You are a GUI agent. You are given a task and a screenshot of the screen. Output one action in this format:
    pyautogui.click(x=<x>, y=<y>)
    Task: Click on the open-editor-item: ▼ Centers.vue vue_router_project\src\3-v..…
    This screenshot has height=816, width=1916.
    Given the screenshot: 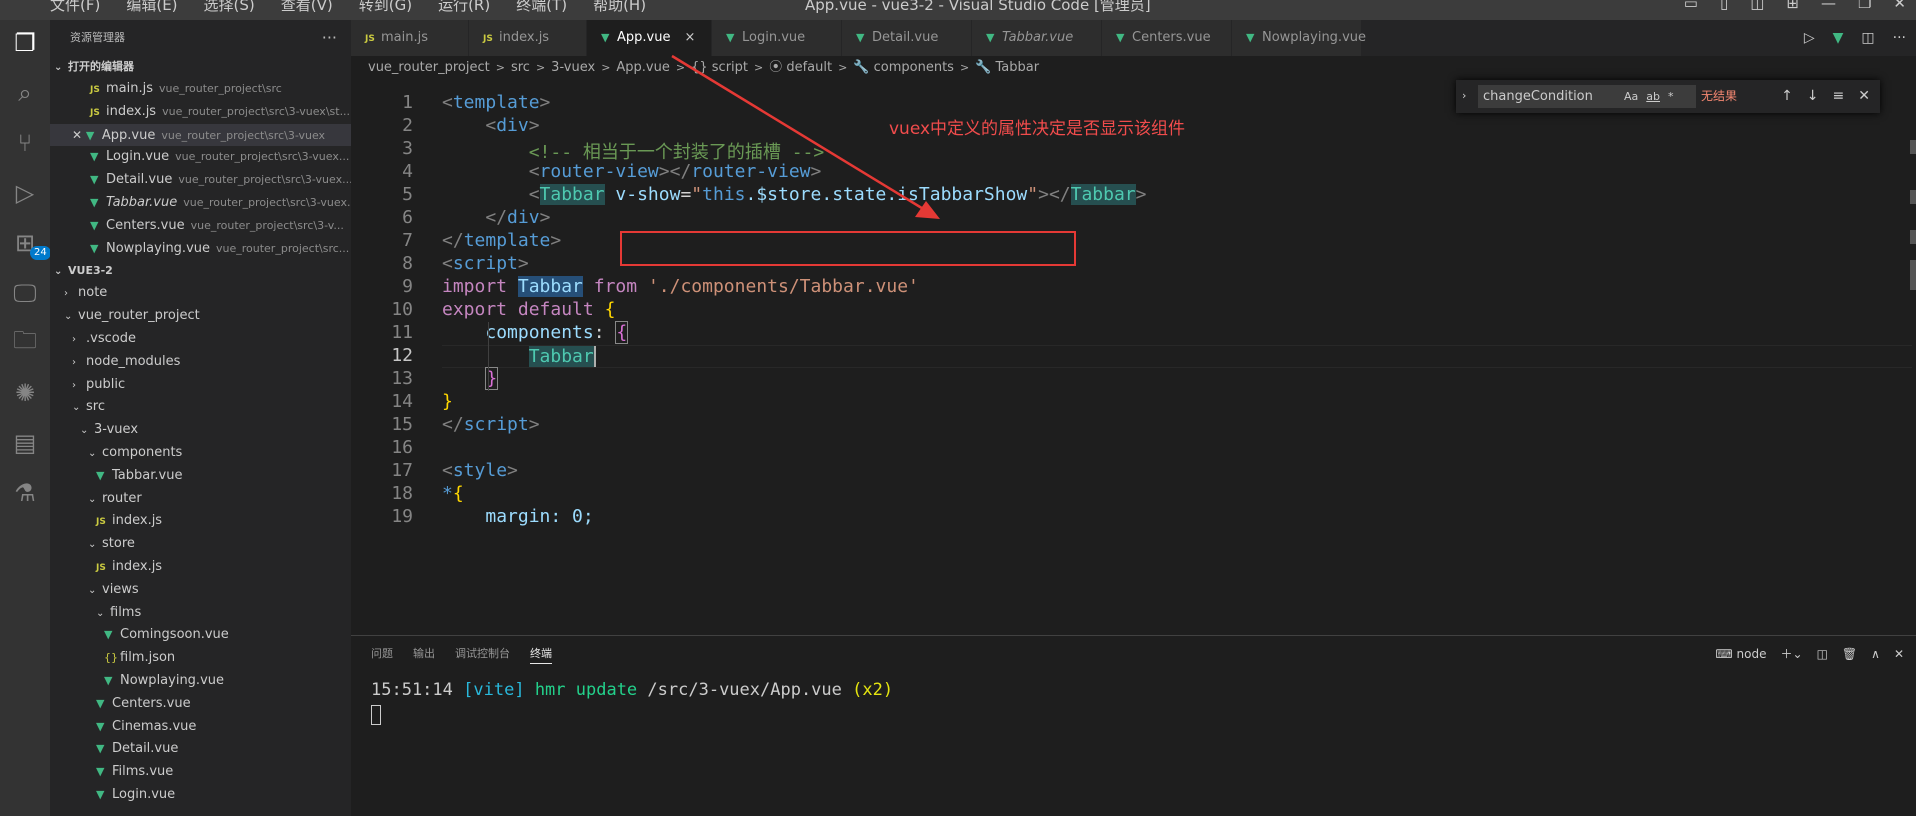 What is the action you would take?
    pyautogui.click(x=200, y=226)
    